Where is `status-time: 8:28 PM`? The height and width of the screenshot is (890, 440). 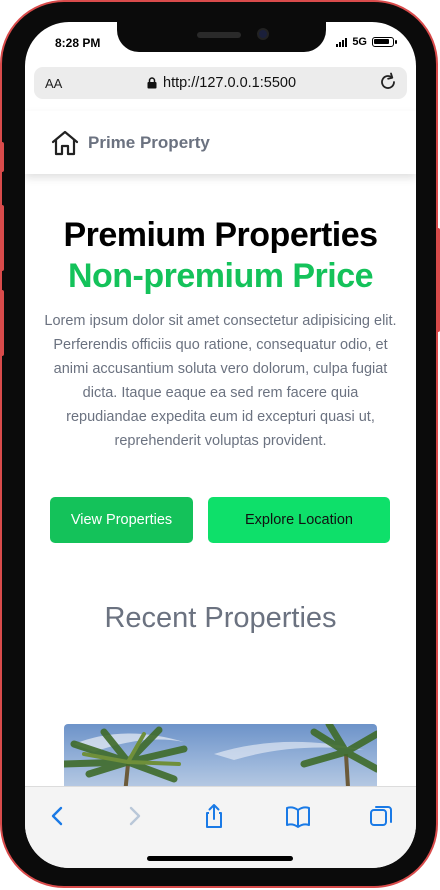
status-time: 8:28 PM is located at coordinates (78, 43).